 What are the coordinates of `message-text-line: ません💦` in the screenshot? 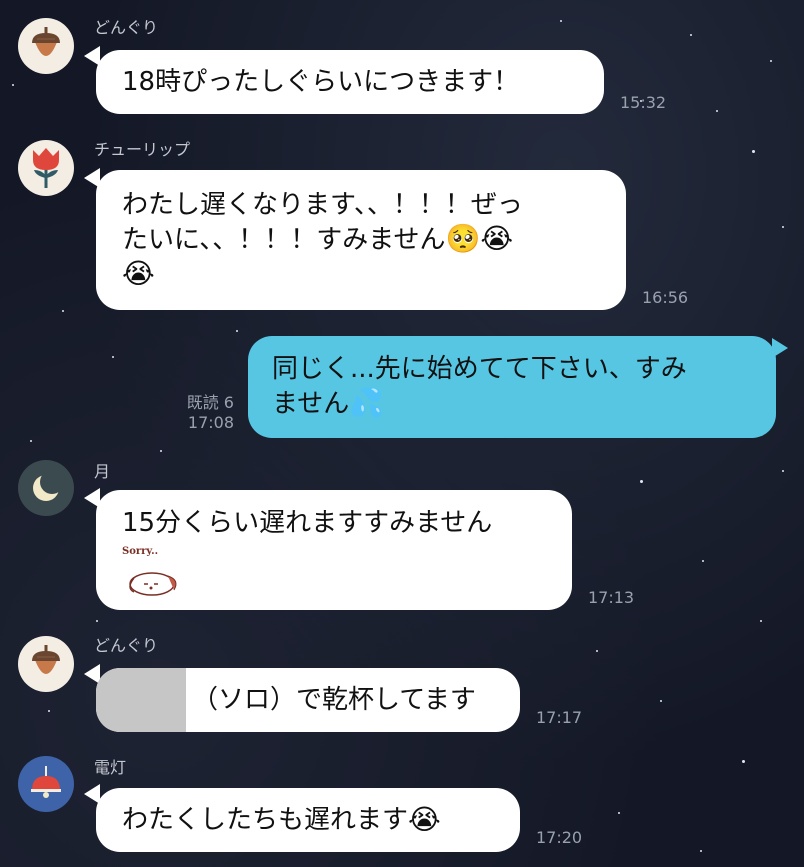 It's located at (328, 402).